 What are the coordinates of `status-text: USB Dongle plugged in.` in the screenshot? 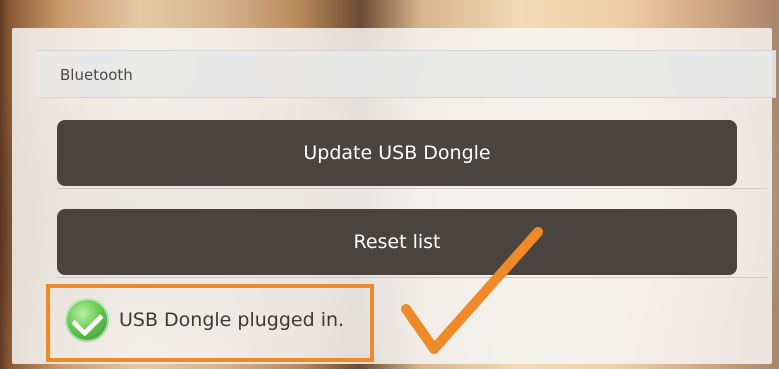 It's located at (232, 320).